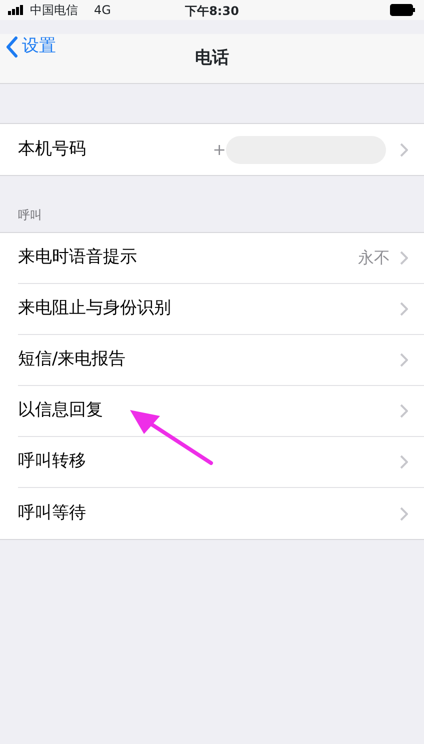 Image resolution: width=424 pixels, height=744 pixels. What do you see at coordinates (78, 258) in the screenshot?
I see `row-label: 来电时语音提示` at bounding box center [78, 258].